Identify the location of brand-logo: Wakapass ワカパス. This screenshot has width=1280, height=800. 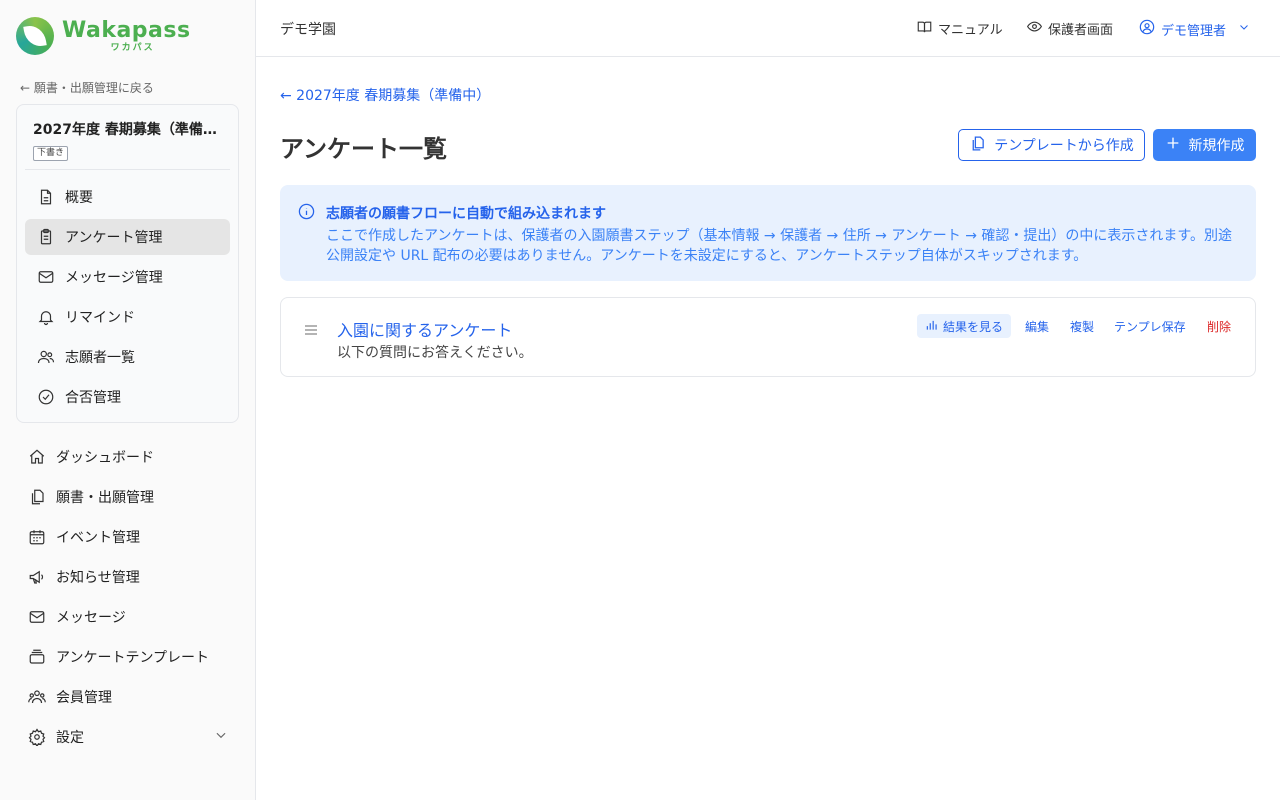
(103, 36).